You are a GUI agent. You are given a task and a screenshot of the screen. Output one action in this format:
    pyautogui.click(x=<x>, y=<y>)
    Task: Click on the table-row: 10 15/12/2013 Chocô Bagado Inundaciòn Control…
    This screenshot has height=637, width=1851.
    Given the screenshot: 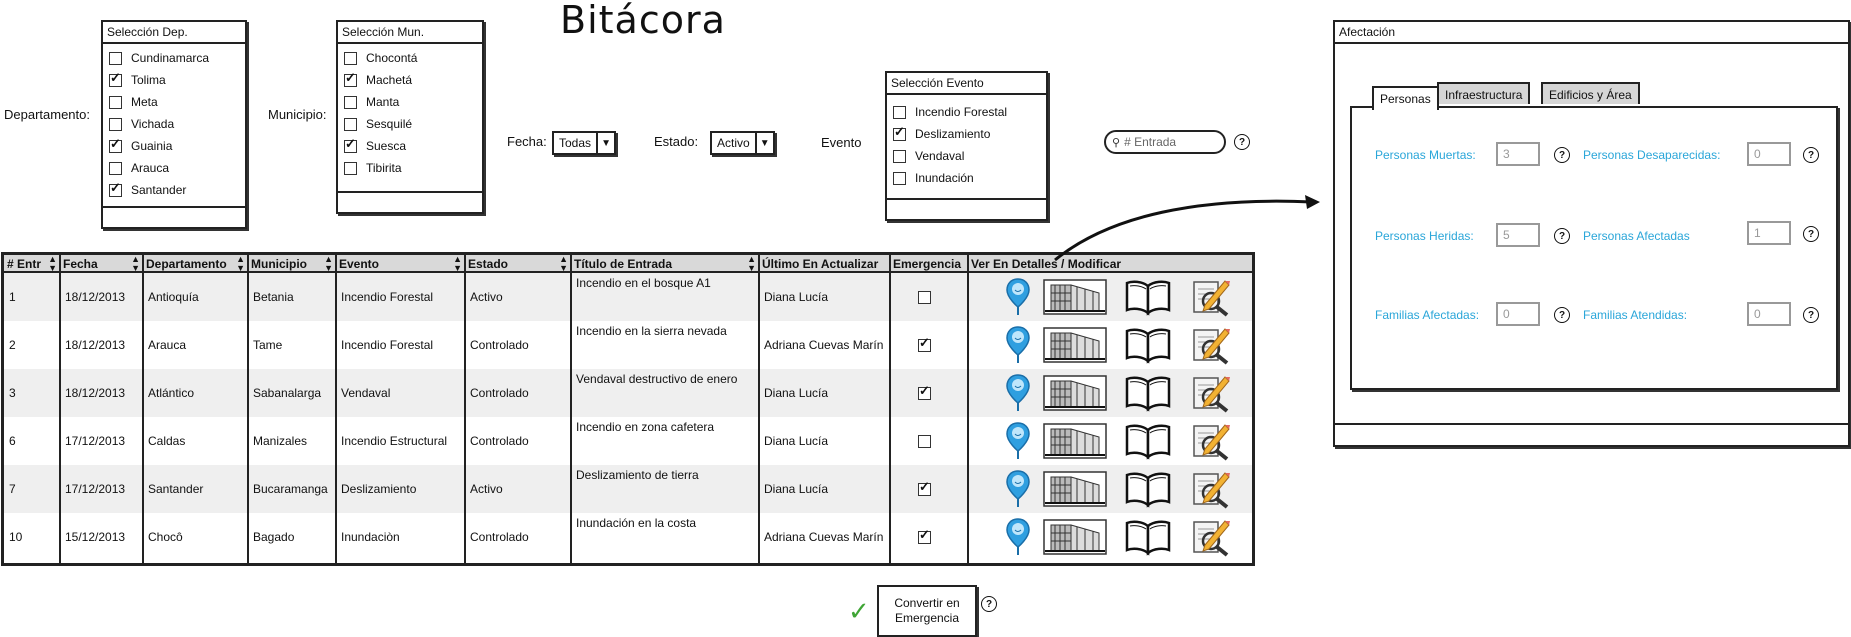 What is the action you would take?
    pyautogui.click(x=628, y=537)
    